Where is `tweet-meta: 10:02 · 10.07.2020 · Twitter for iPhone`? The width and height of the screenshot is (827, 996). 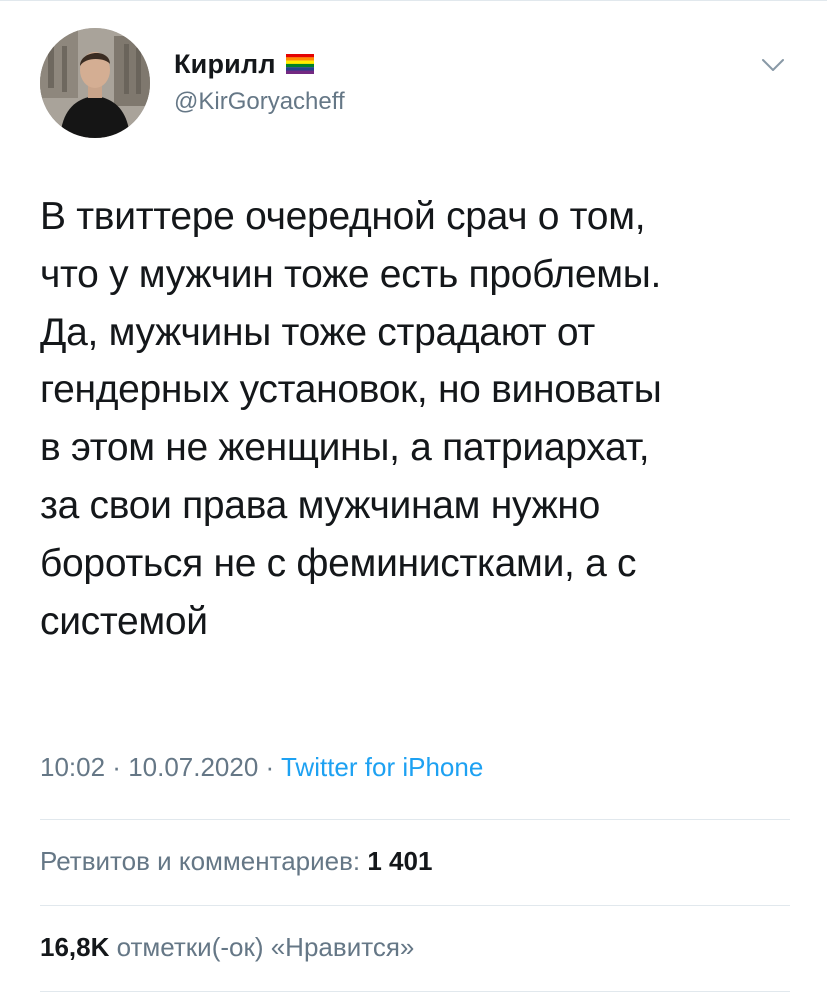
tweet-meta: 10:02 · 10.07.2020 · Twitter for iPhone is located at coordinates (261, 767).